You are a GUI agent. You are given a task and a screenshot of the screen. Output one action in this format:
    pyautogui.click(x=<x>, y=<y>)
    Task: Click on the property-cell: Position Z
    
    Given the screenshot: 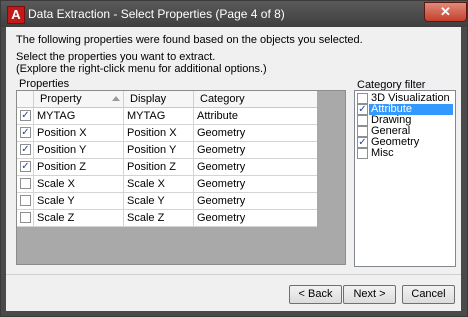 What is the action you would take?
    pyautogui.click(x=79, y=167)
    